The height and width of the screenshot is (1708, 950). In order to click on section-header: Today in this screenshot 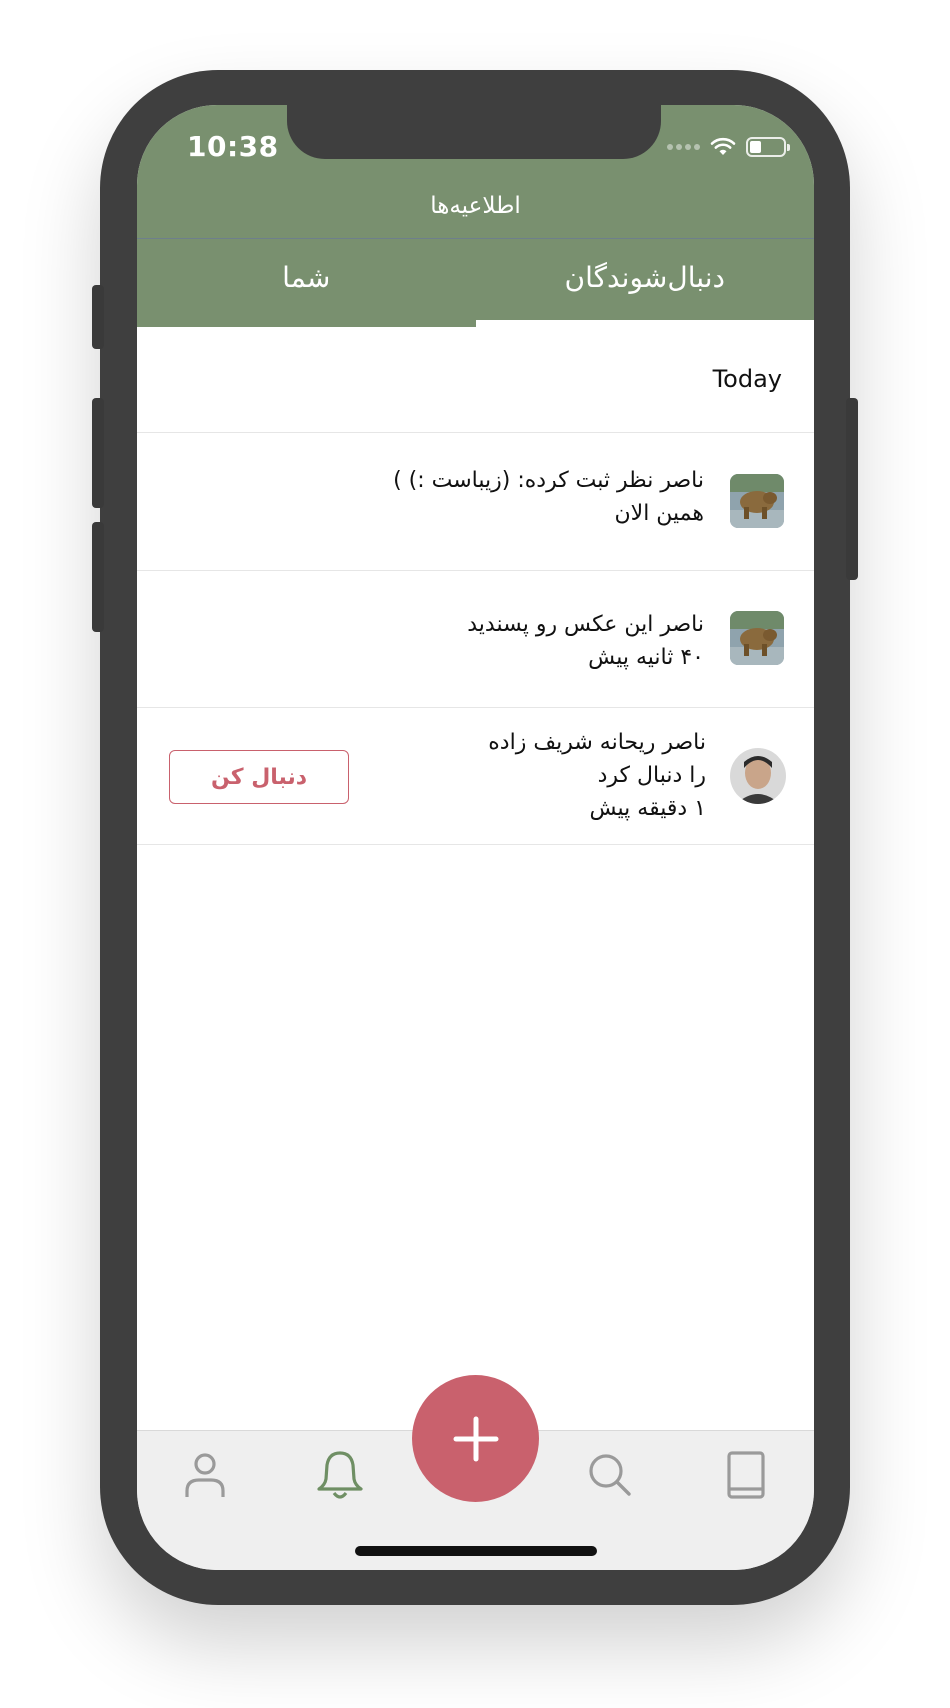, I will do `click(475, 380)`.